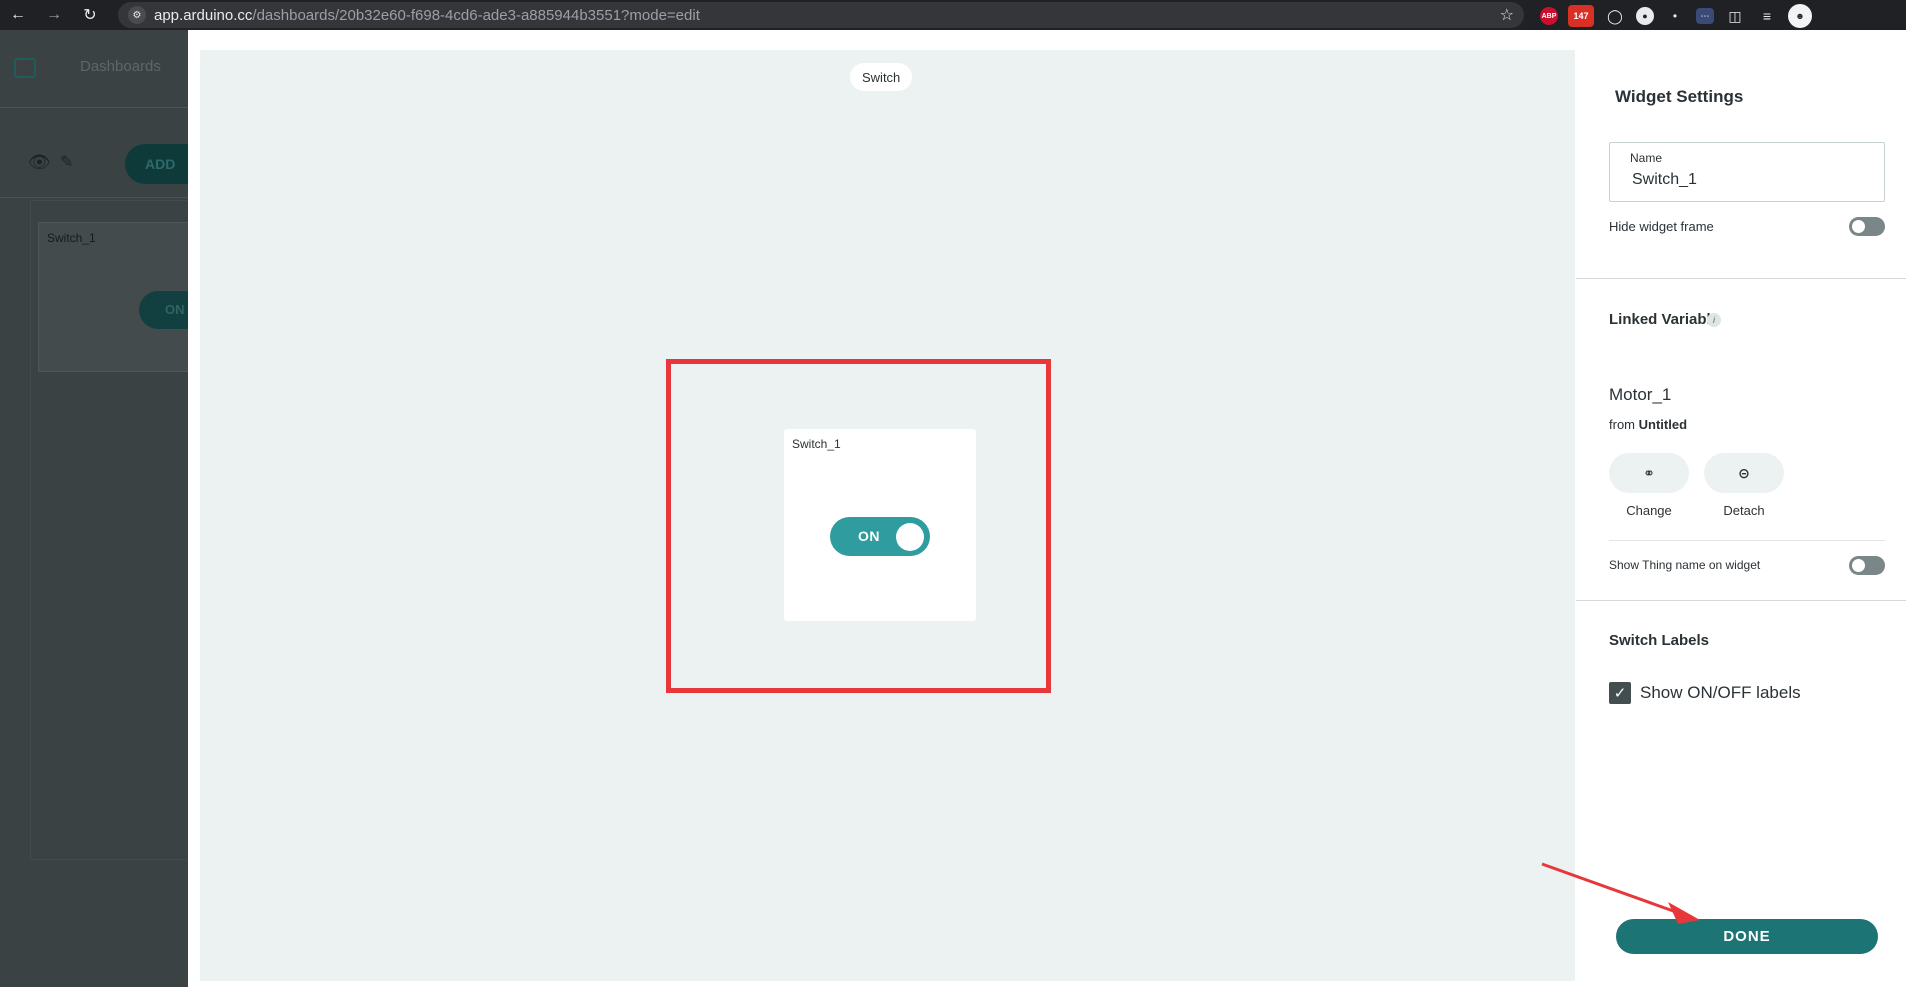  What do you see at coordinates (1549, 16) in the screenshot?
I see `adblock-extension-icon: ABP` at bounding box center [1549, 16].